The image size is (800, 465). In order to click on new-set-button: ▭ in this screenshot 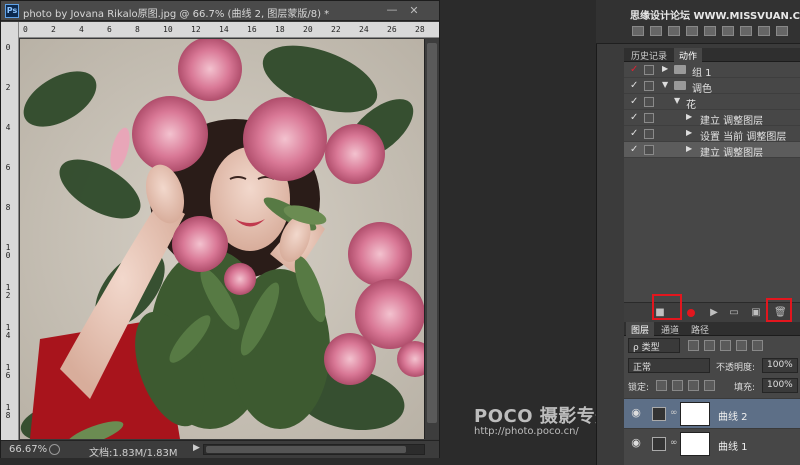, I will do `click(734, 313)`.